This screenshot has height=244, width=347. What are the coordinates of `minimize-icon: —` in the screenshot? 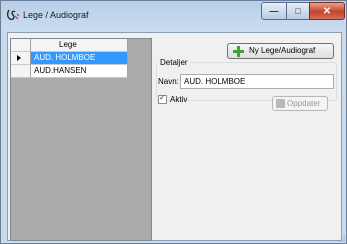 It's located at (274, 11).